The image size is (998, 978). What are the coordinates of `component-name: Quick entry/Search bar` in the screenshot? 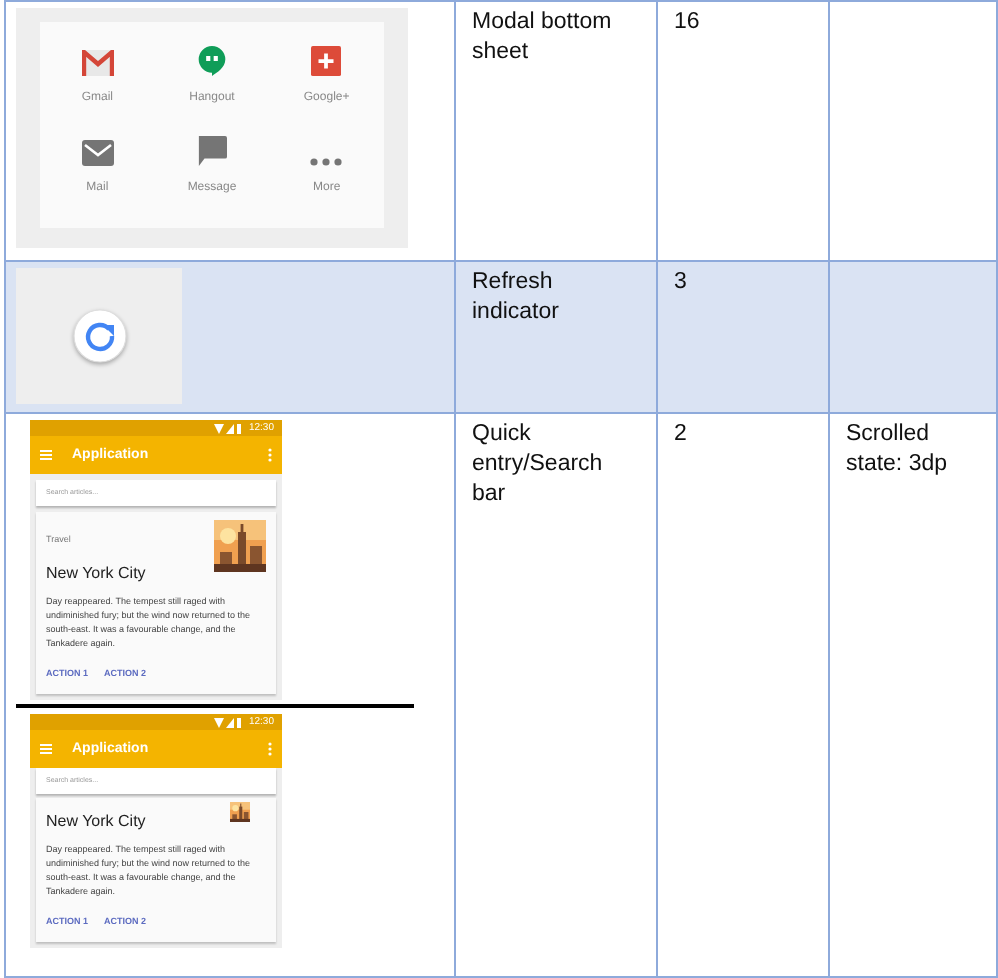 It's located at (537, 464).